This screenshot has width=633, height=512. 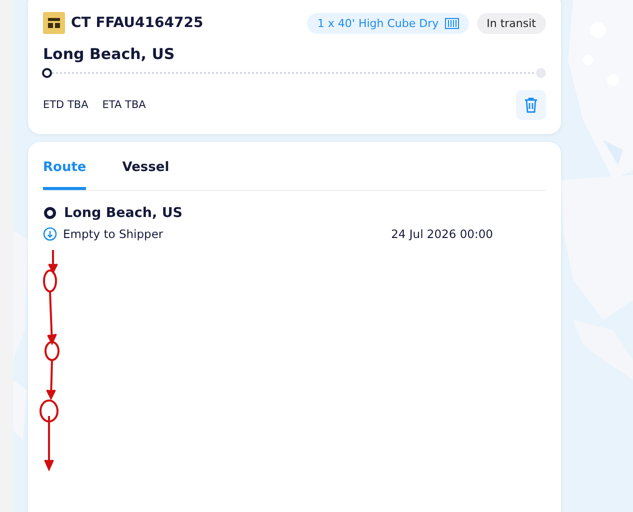 I want to click on container-type-badge: 1 x 40' High Cube Dry, so click(x=388, y=23).